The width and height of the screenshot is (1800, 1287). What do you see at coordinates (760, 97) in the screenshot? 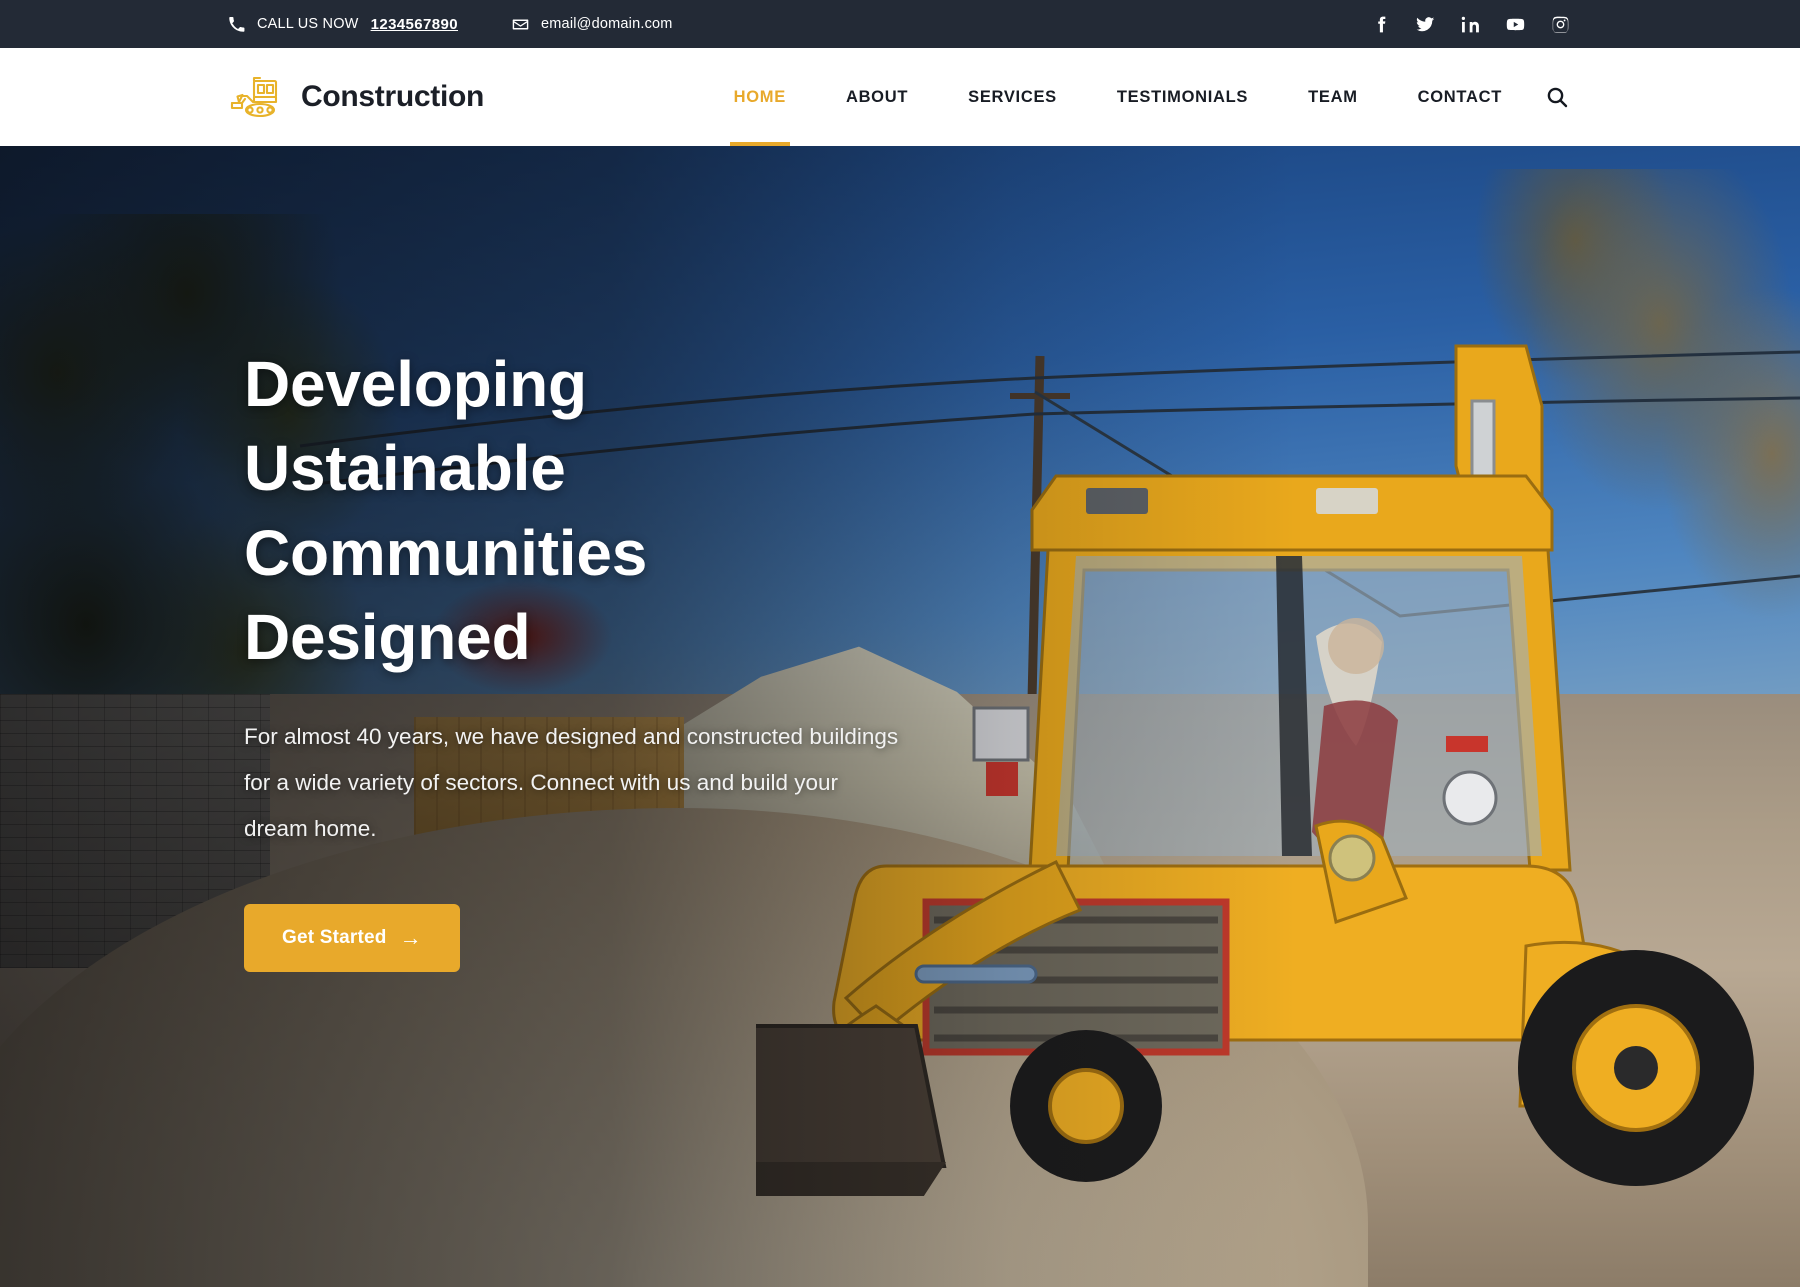
I see `nav-item-home: HOME` at bounding box center [760, 97].